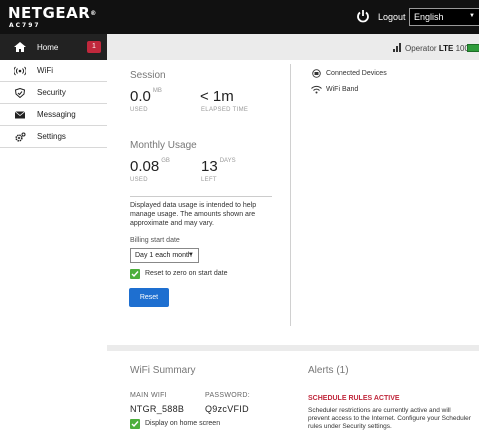 Image resolution: width=479 pixels, height=438 pixels. Describe the element at coordinates (20, 137) in the screenshot. I see `gear-icon` at that location.